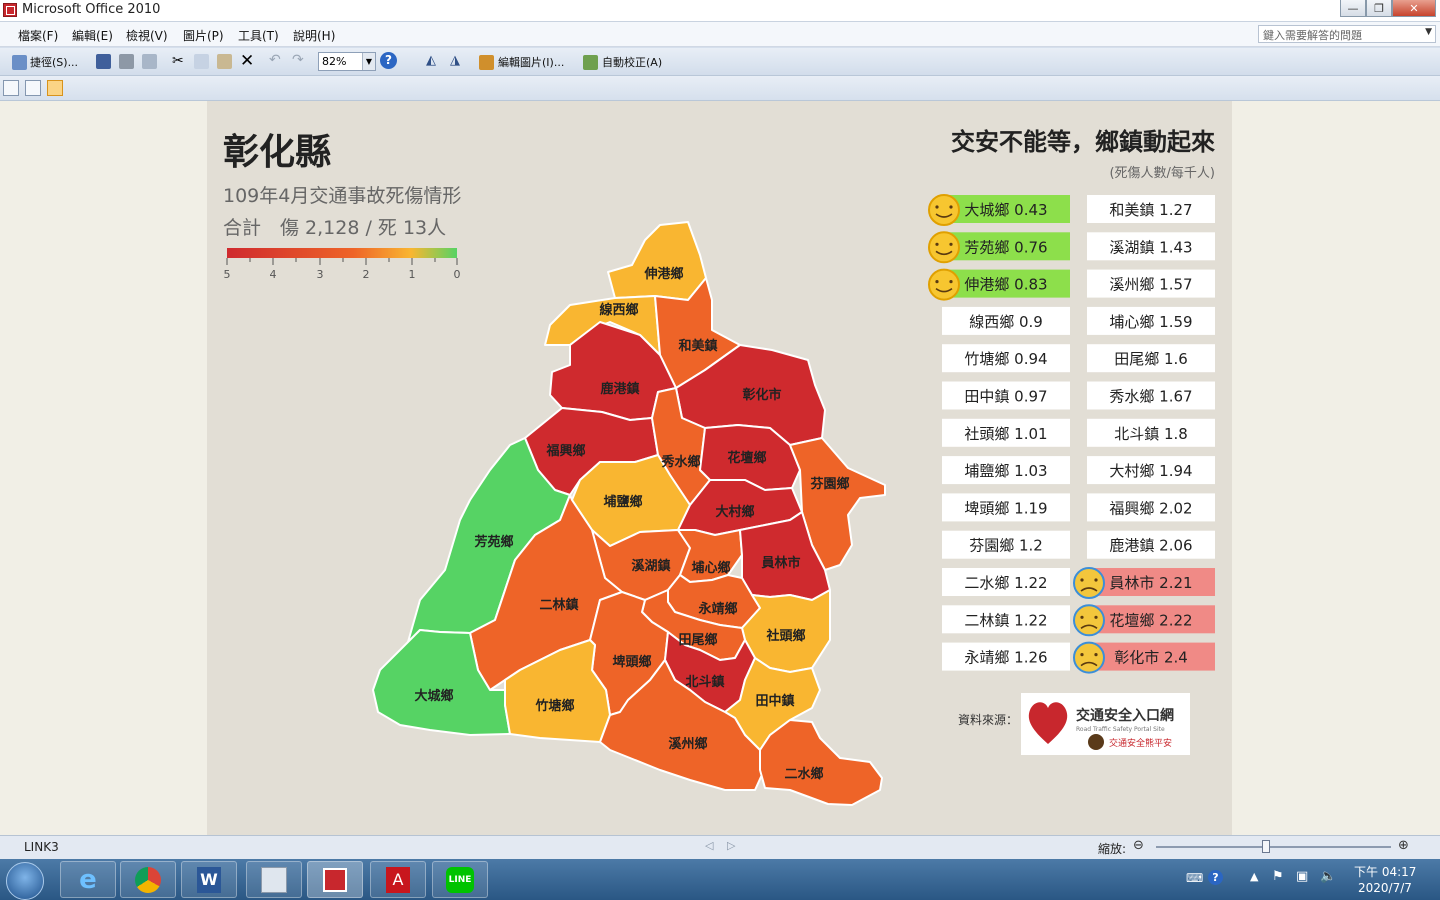  I want to click on keyboard-icon: ⌨, so click(1194, 878).